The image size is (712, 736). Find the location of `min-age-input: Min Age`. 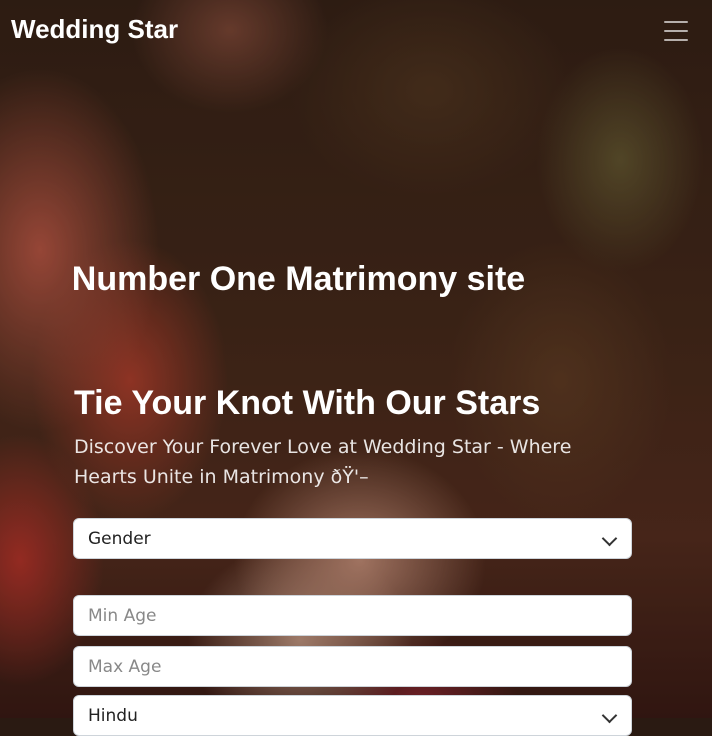

min-age-input: Min Age is located at coordinates (352, 615).